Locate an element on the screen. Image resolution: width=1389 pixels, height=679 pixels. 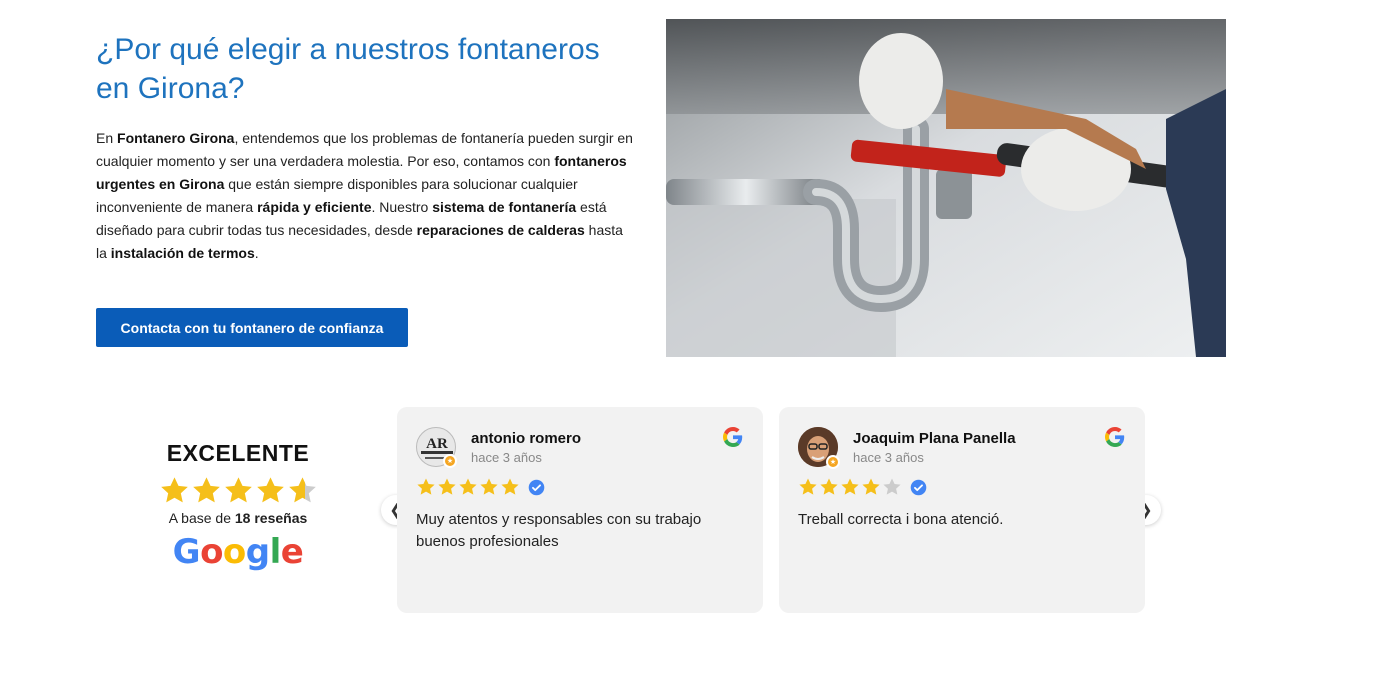
reviewer-name: Joaquim Plana Panella is located at coordinates (934, 438).